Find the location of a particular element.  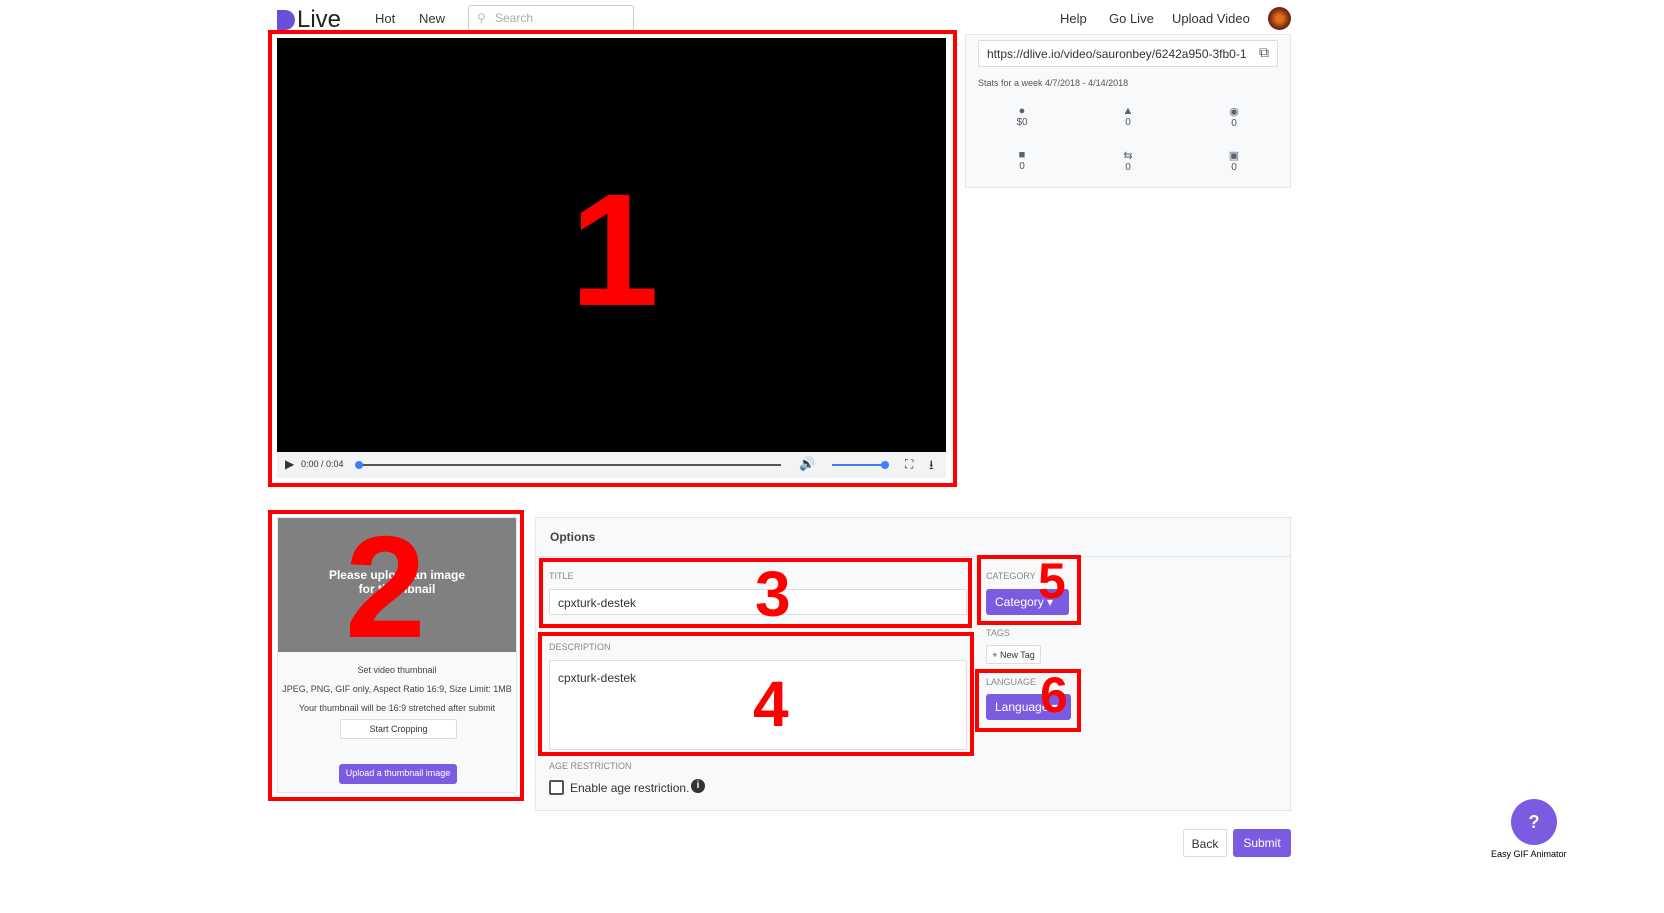

tags-label: TAGS is located at coordinates (998, 633).